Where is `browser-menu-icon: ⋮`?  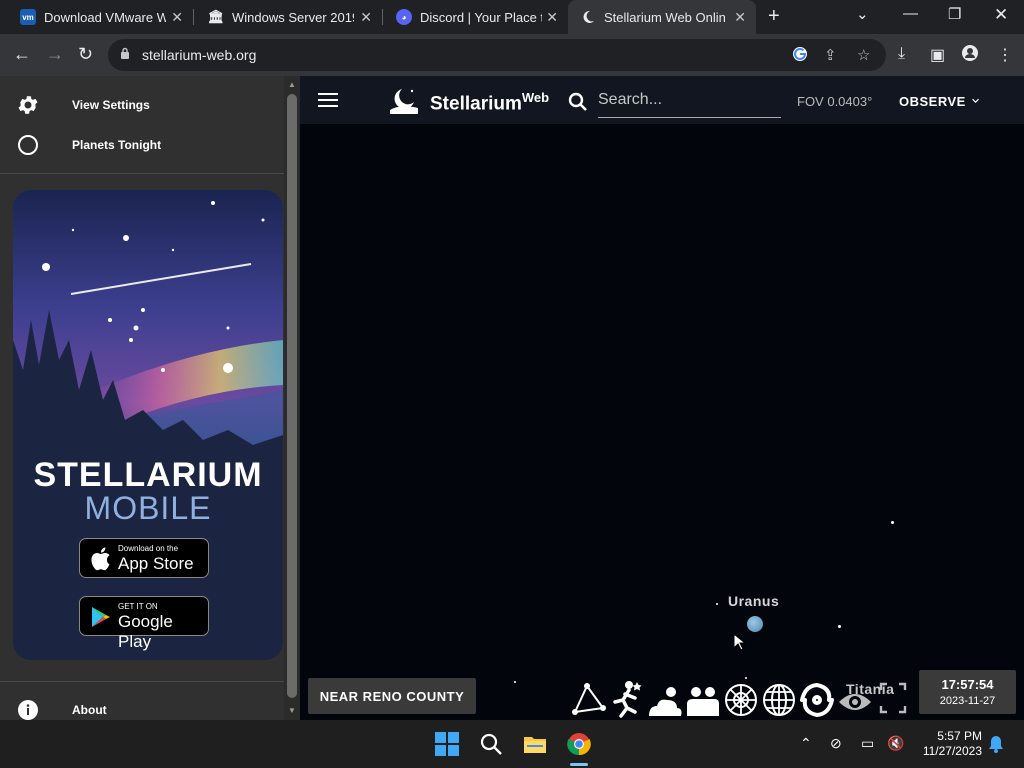 browser-menu-icon: ⋮ is located at coordinates (1005, 55).